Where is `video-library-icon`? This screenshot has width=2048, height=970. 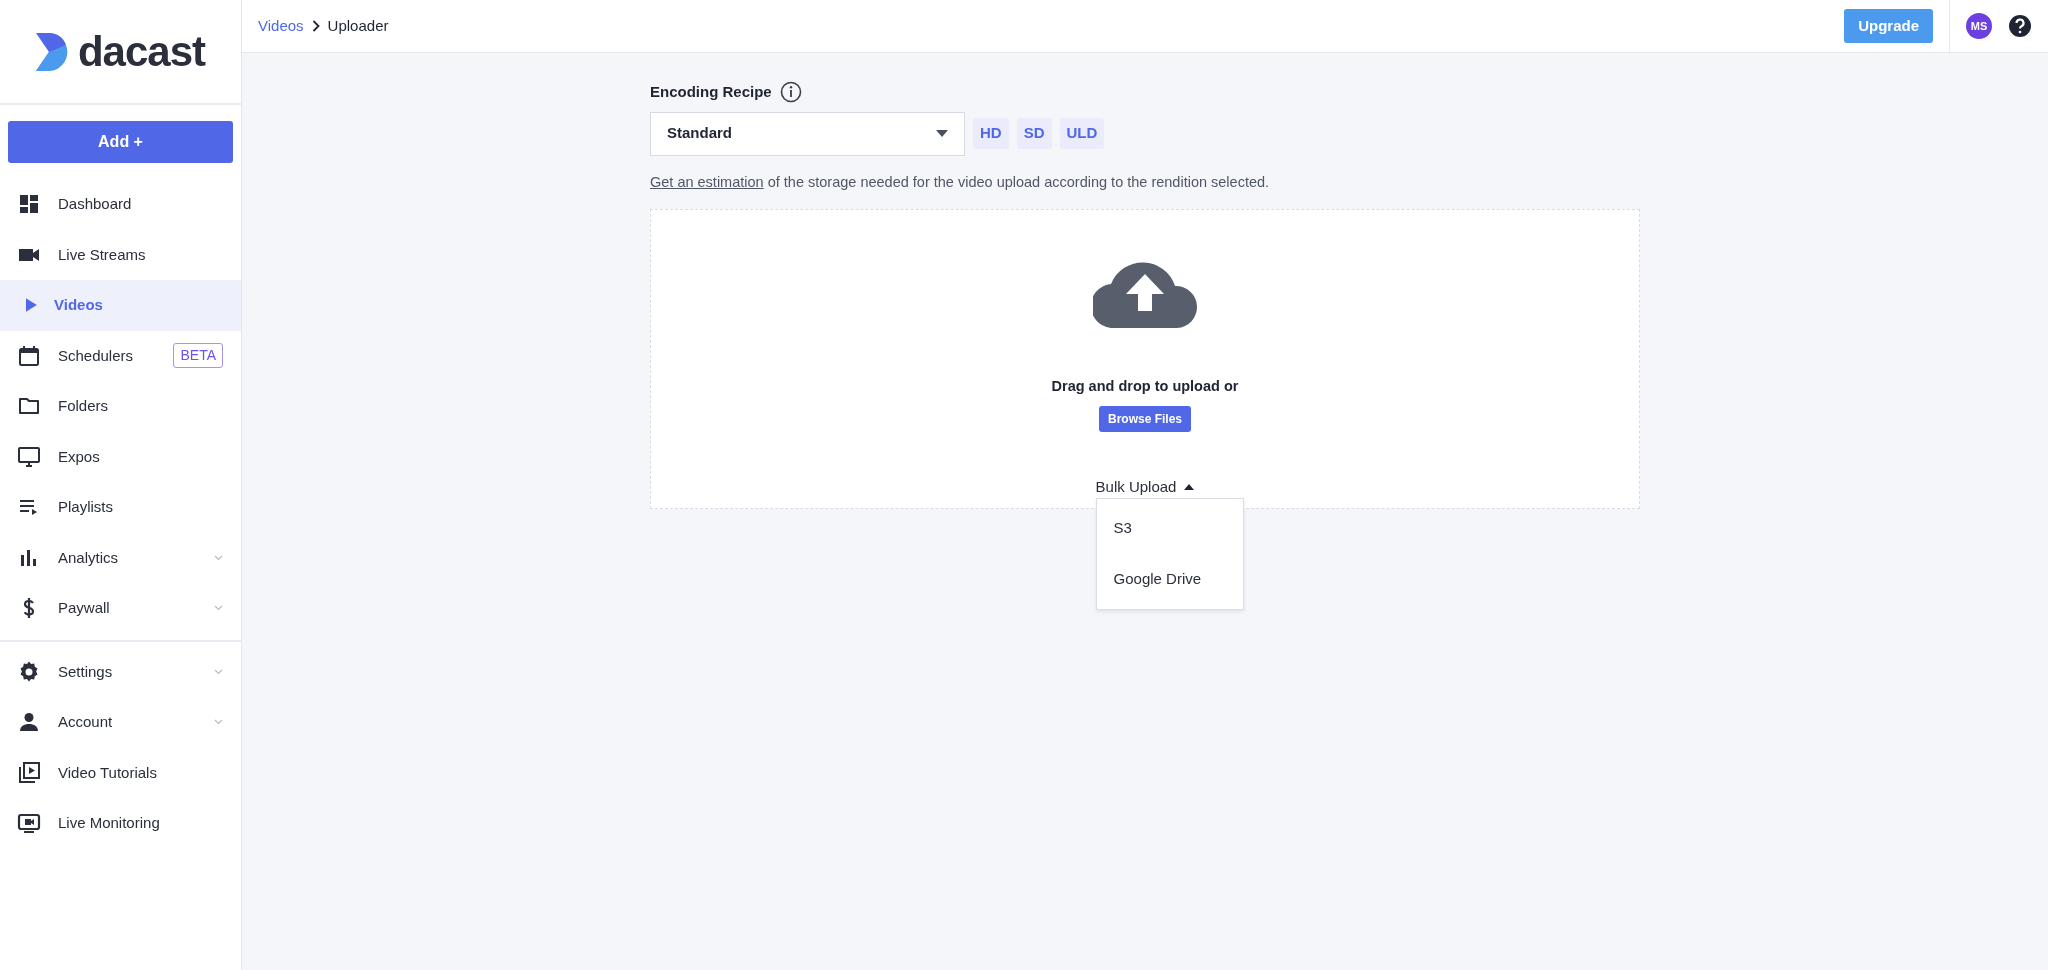 video-library-icon is located at coordinates (29, 772).